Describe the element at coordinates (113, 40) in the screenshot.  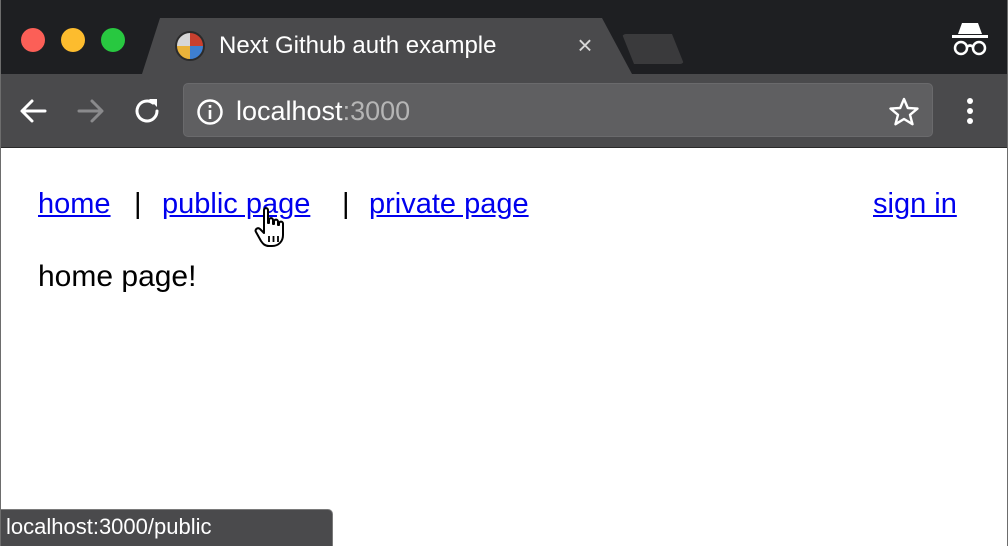
I see `window-maximize-button` at that location.